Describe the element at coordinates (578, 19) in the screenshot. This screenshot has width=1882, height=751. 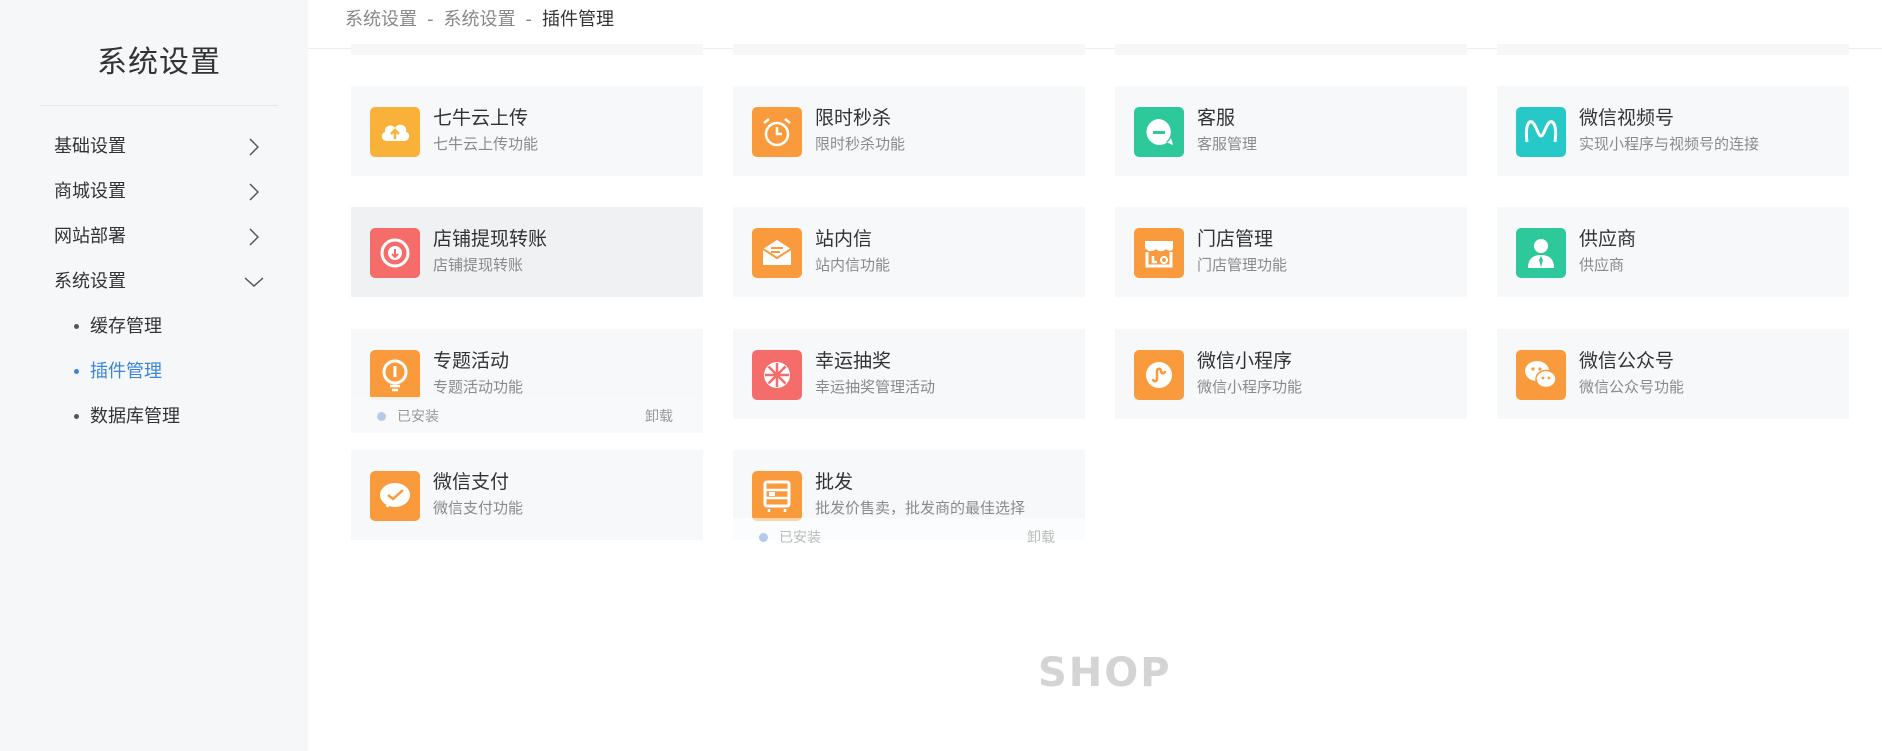
I see `breadcrumb-current: 插件管理` at that location.